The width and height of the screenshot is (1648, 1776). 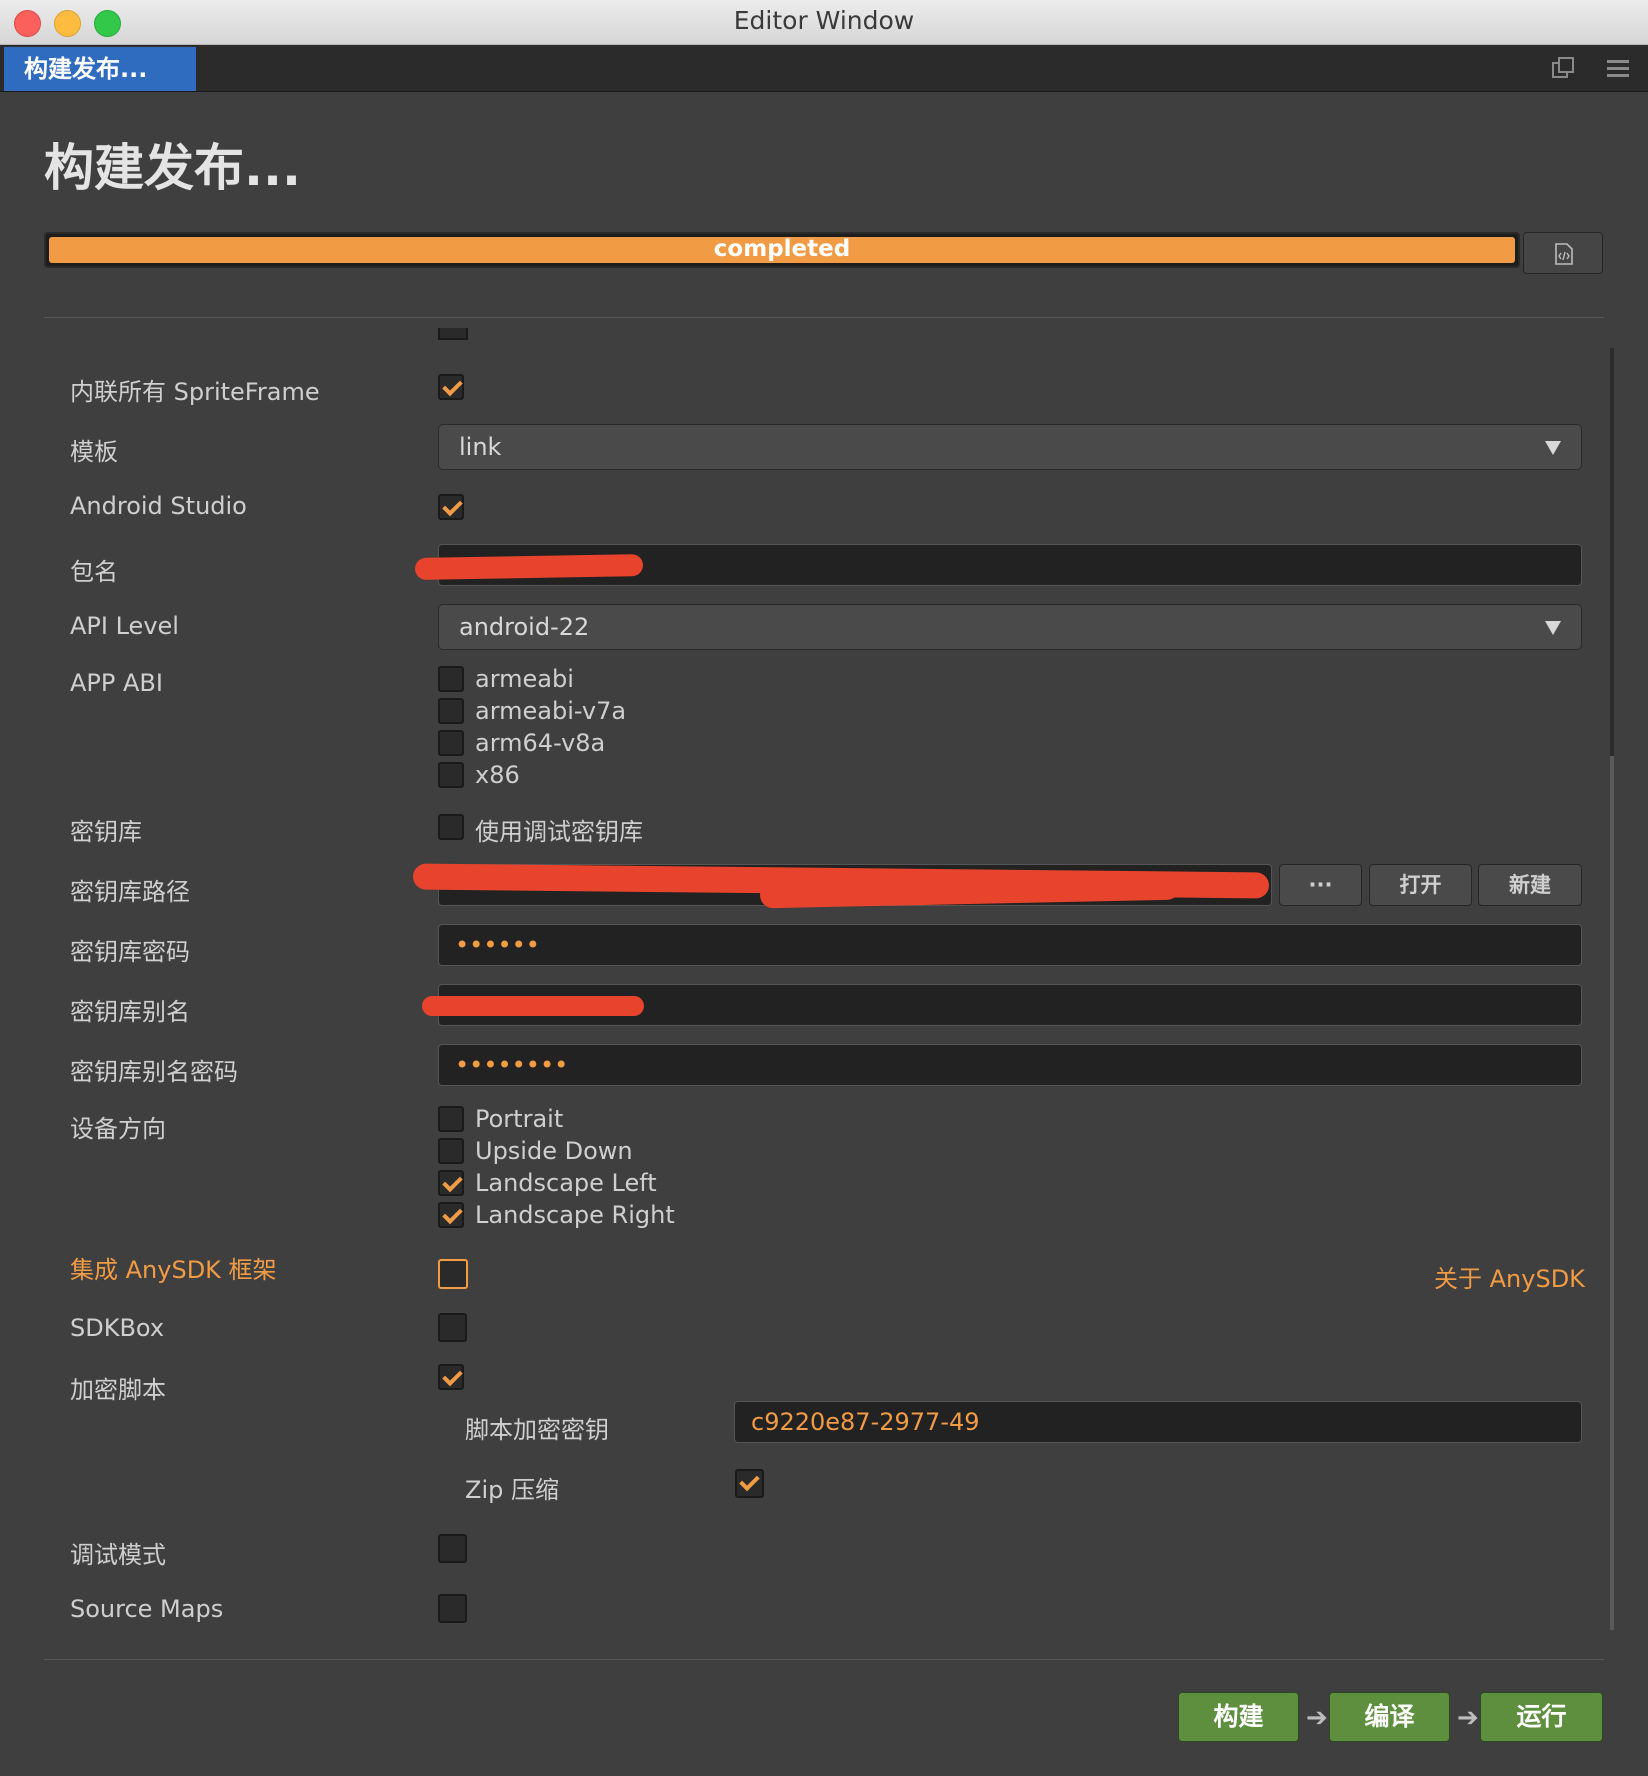 What do you see at coordinates (118, 1555) in the screenshot?
I see `debug-mode-label: 调试模式` at bounding box center [118, 1555].